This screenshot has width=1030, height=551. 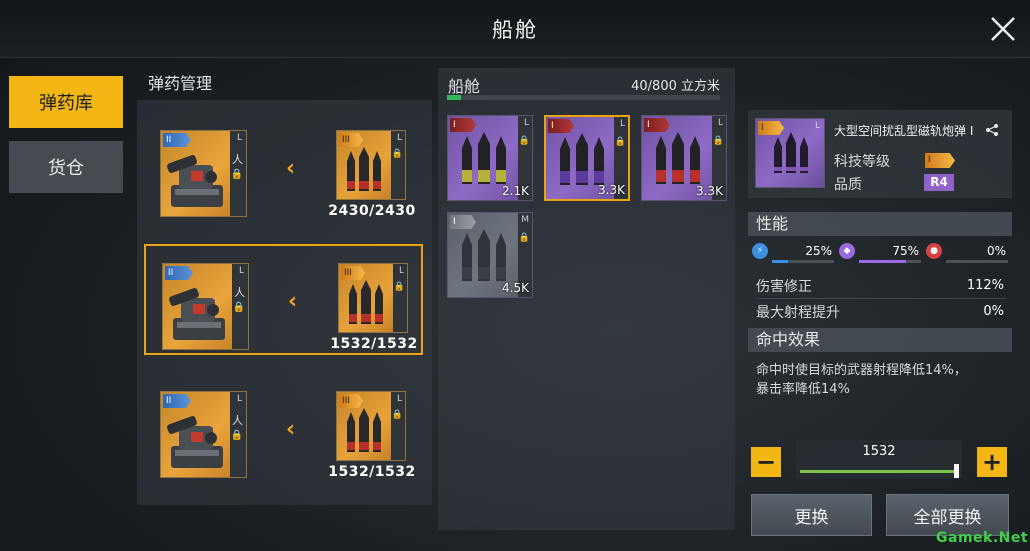 I want to click on ammo-management-title: 弹药管理, so click(x=180, y=83).